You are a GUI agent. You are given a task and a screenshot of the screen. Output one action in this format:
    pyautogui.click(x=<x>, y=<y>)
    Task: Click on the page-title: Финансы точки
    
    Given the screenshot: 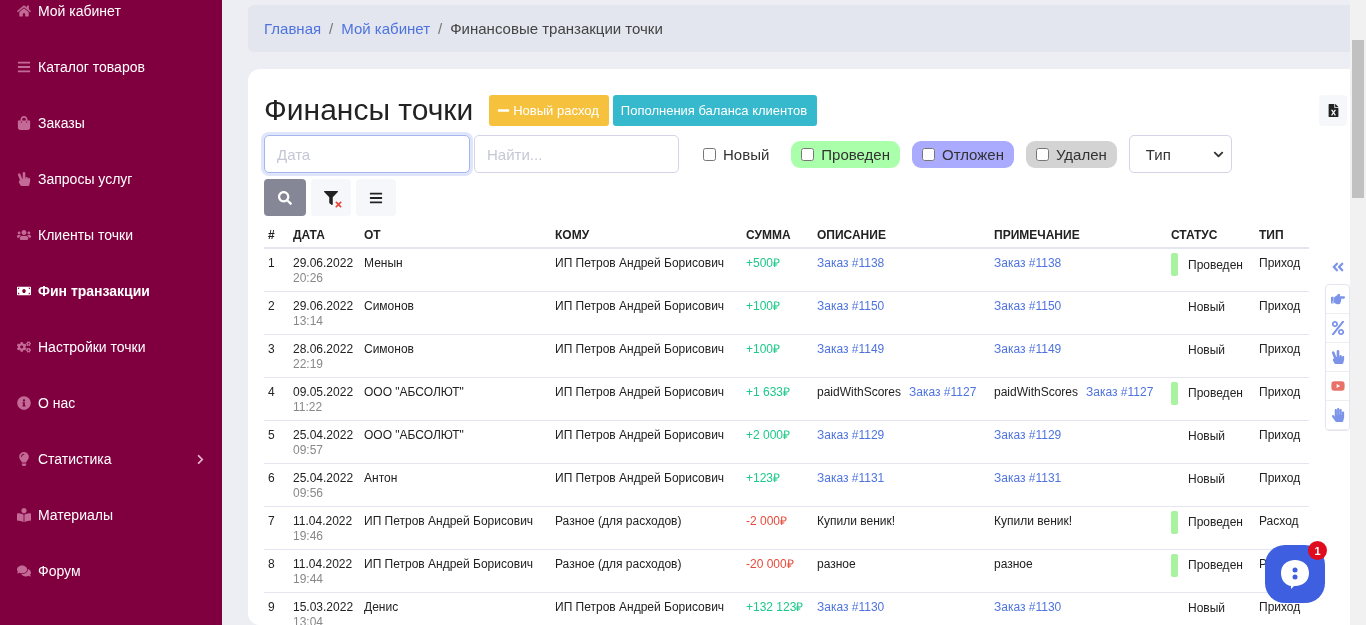 What is the action you would take?
    pyautogui.click(x=369, y=110)
    